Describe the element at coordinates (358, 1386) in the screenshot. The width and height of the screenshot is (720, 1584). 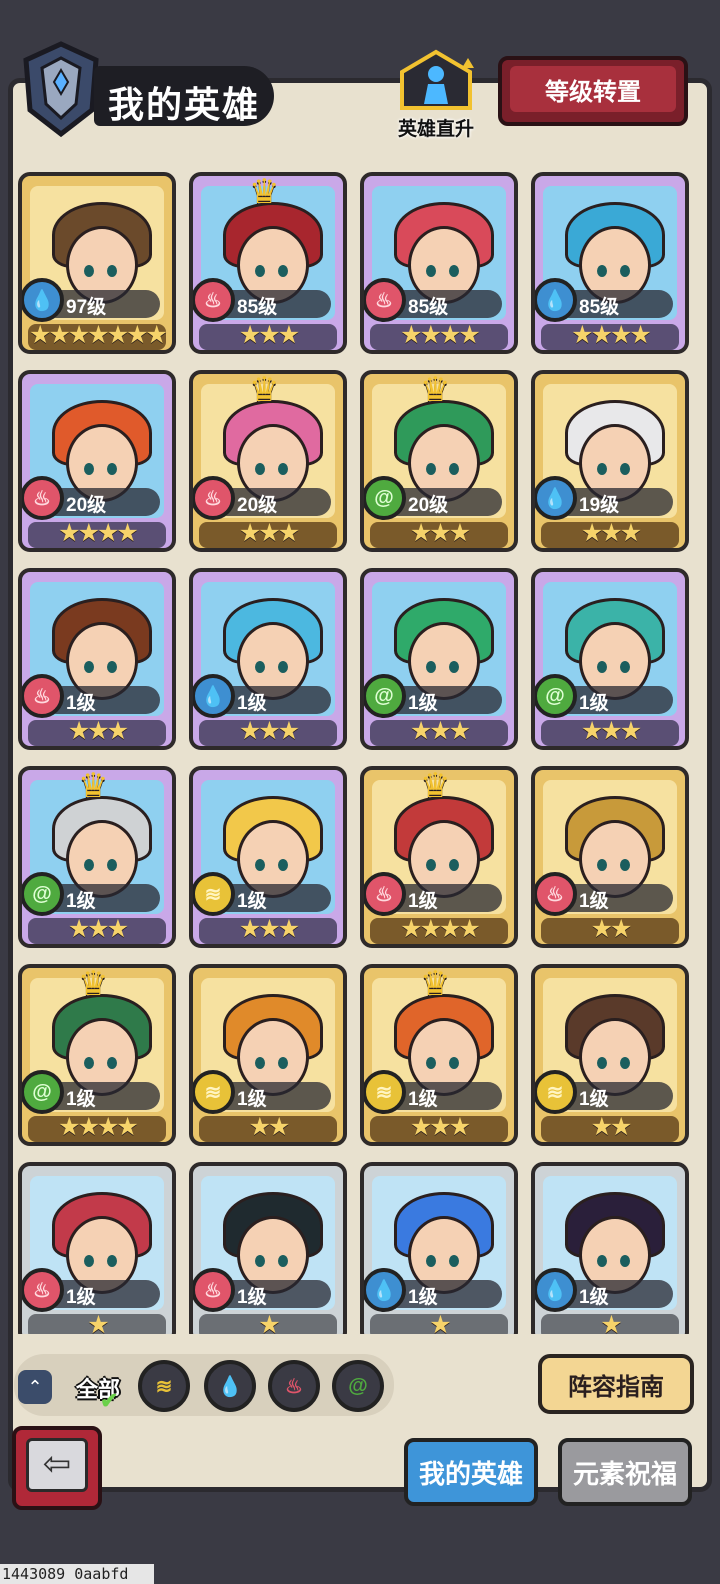
I see `filter-wind-icon: @` at that location.